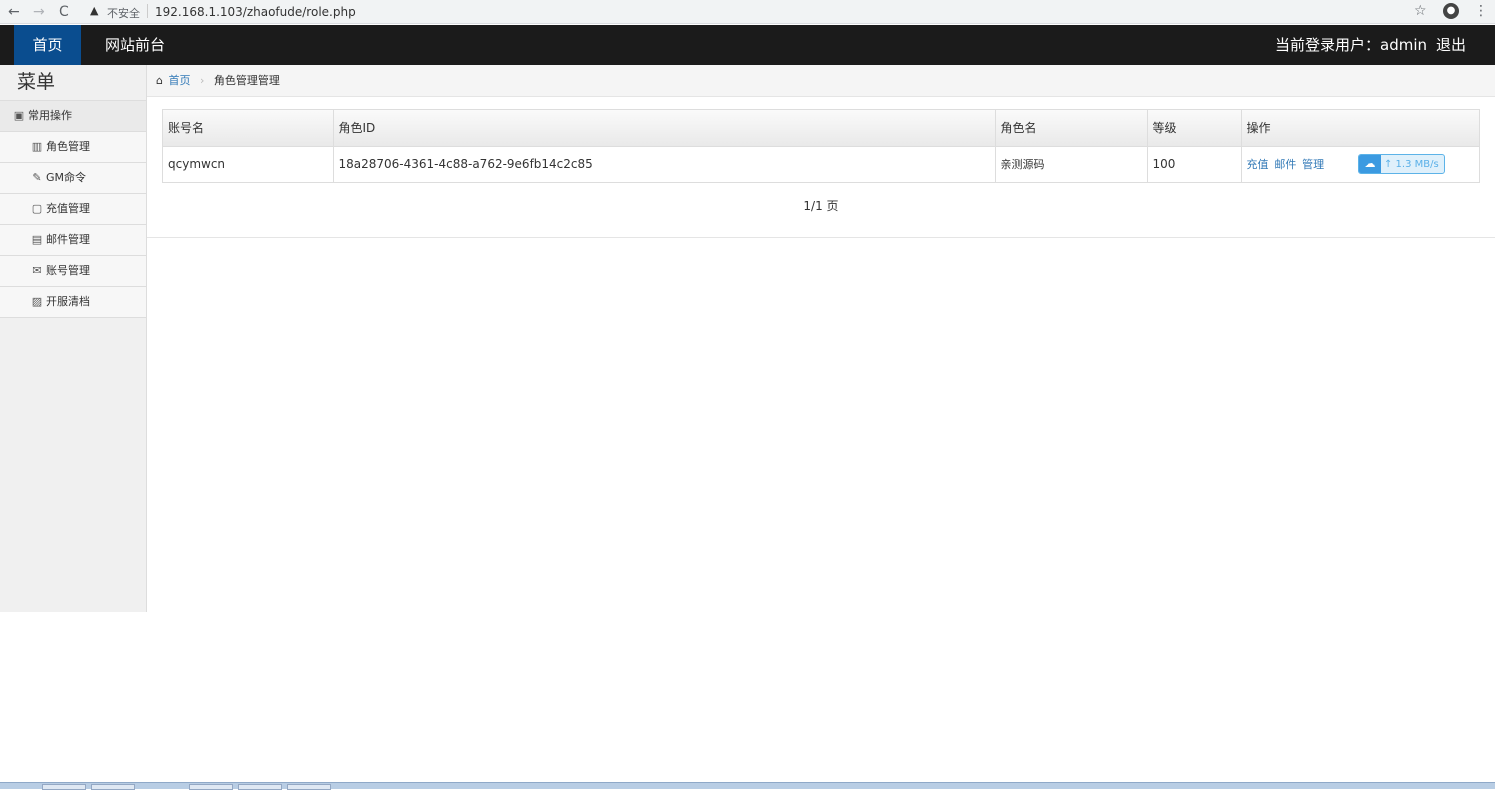 Image resolution: width=1495 pixels, height=790 pixels. What do you see at coordinates (123, 13) in the screenshot?
I see `insecure-label: 不安全` at bounding box center [123, 13].